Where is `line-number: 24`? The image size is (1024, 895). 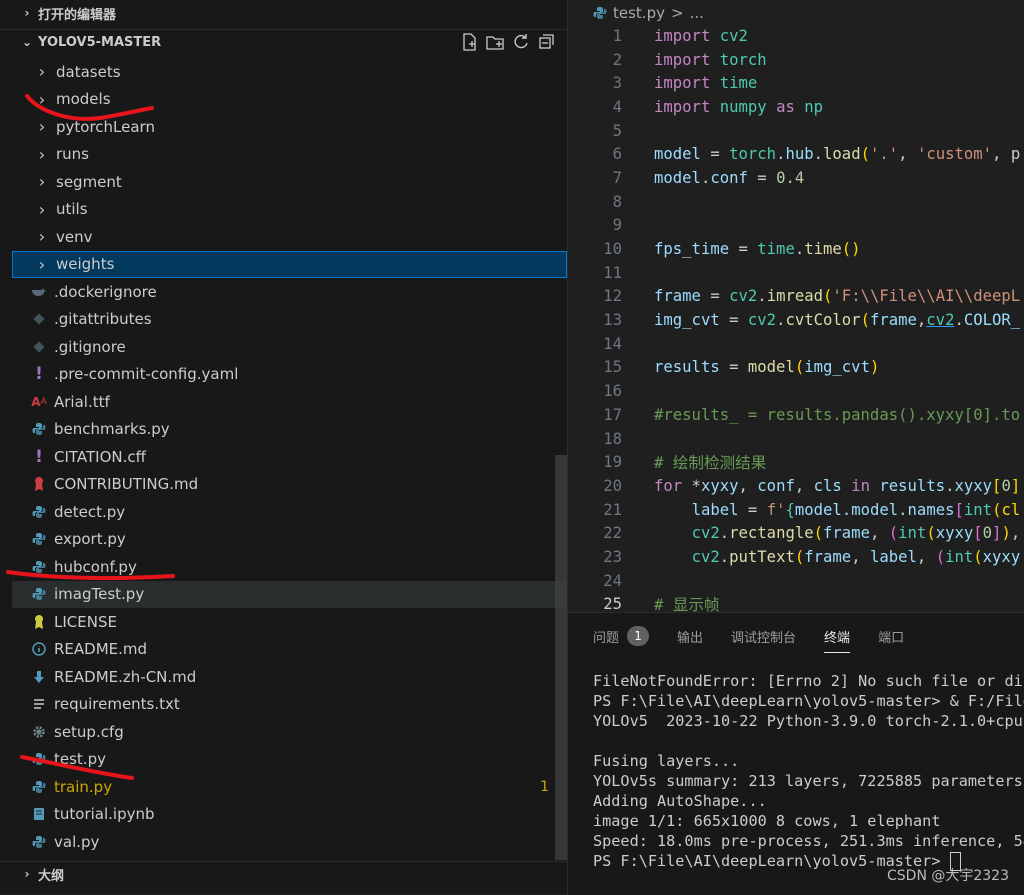 line-number: 24 is located at coordinates (612, 580).